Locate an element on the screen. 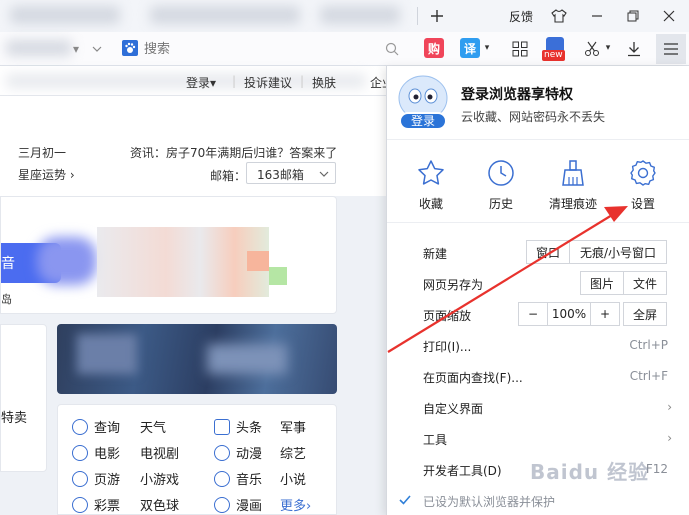  new-private-window-button: 无痕/小号窗口 is located at coordinates (618, 252).